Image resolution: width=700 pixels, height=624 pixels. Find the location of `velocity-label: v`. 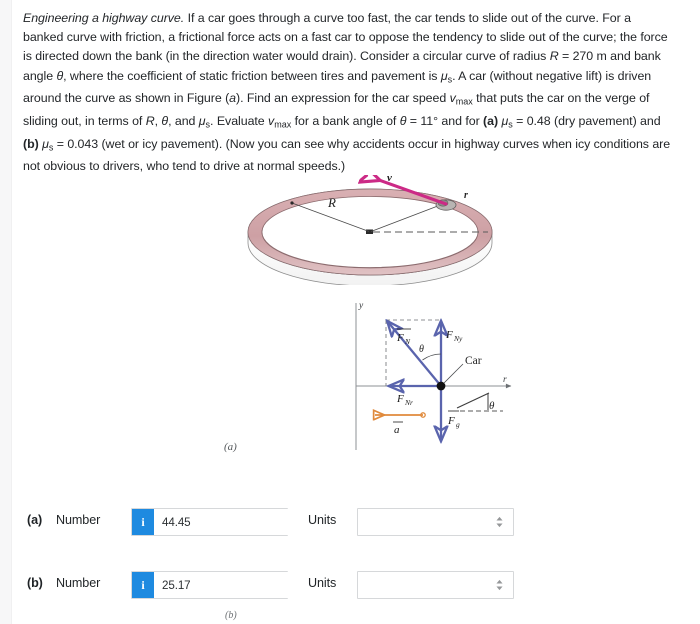

velocity-label: v is located at coordinates (389, 179).